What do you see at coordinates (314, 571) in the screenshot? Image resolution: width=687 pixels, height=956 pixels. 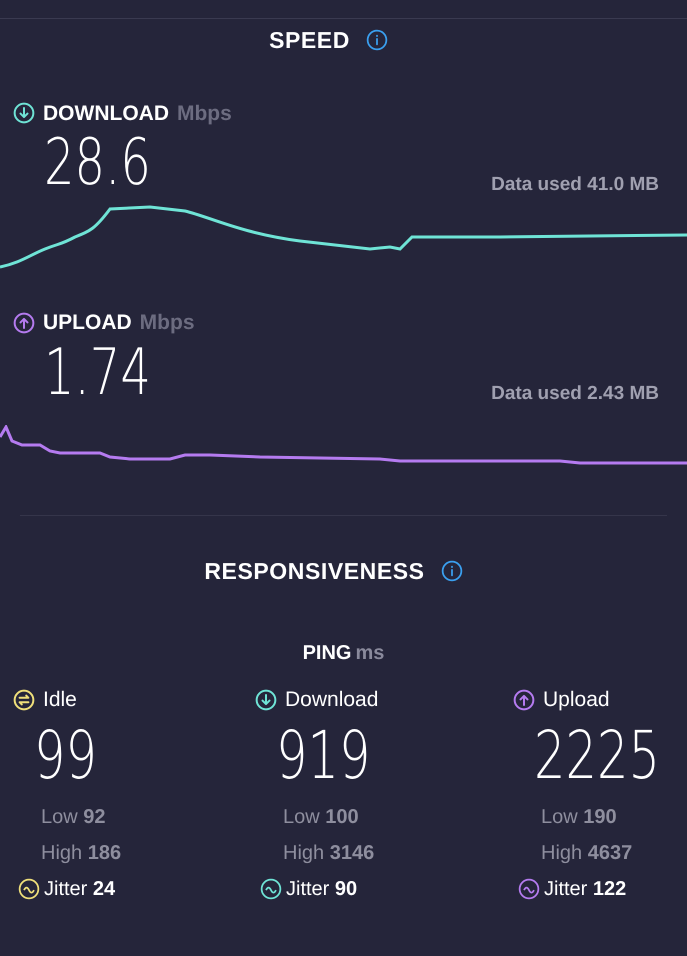 I see `section-title: RESPONSIVENESS` at bounding box center [314, 571].